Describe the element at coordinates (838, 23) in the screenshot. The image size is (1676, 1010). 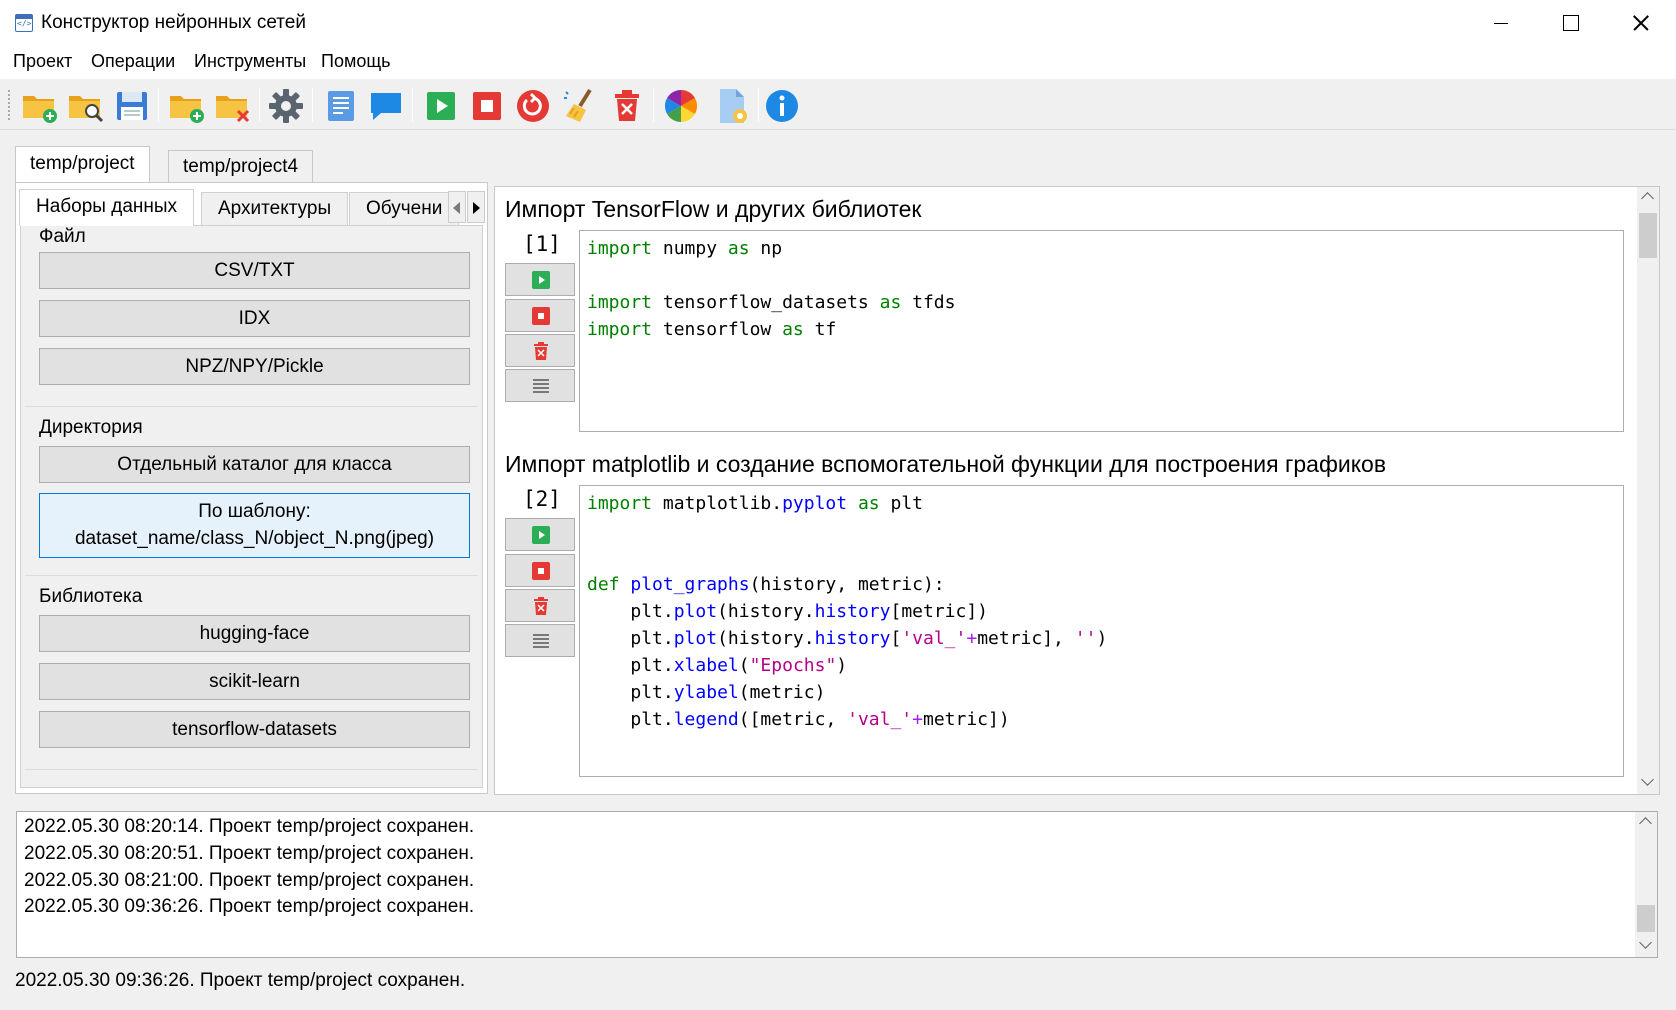
I see `title-bar: Конструктор нейронных сетей` at that location.